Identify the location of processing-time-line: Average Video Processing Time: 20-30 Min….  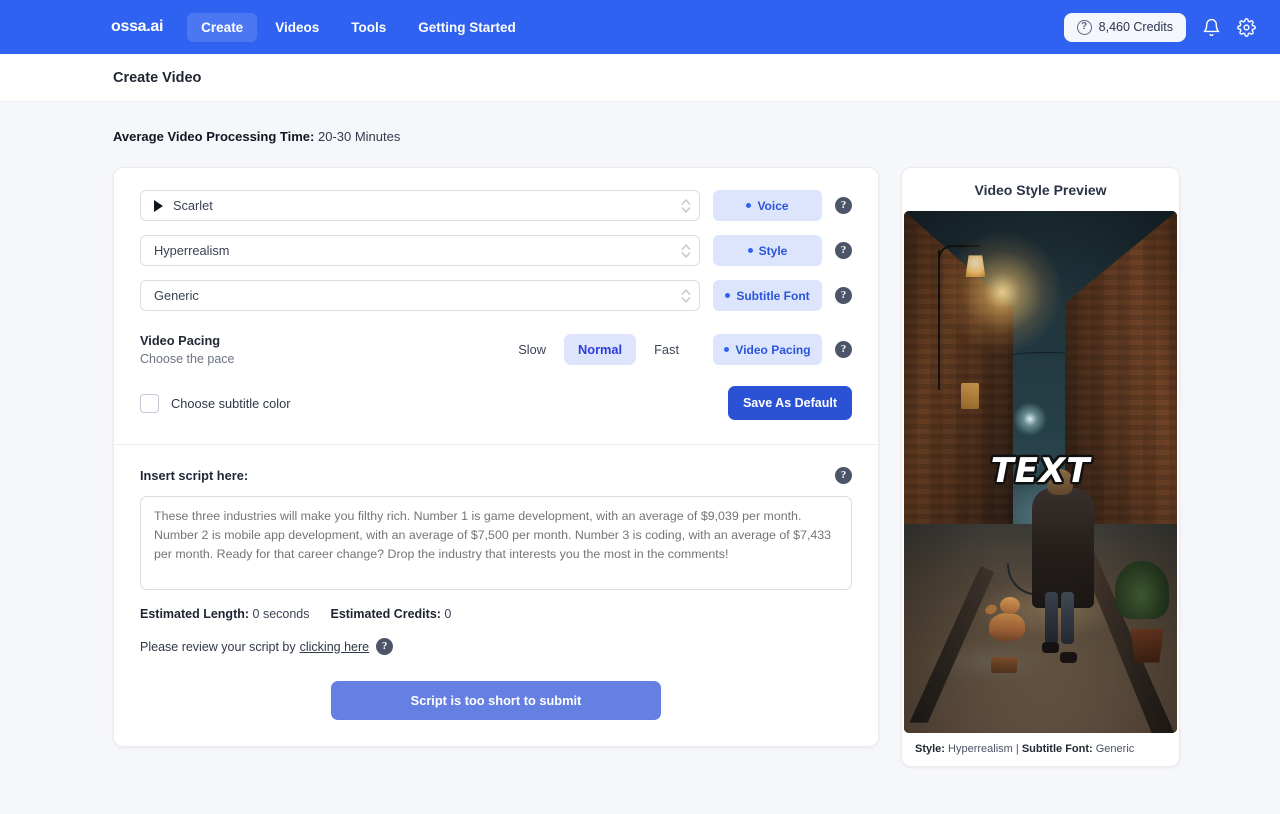
(696, 136).